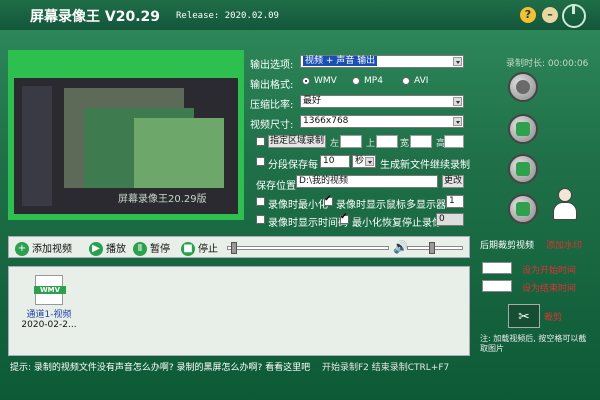 The width and height of the screenshot is (600, 400). Describe the element at coordinates (335, 161) in the screenshot. I see `segment-input: 10` at that location.